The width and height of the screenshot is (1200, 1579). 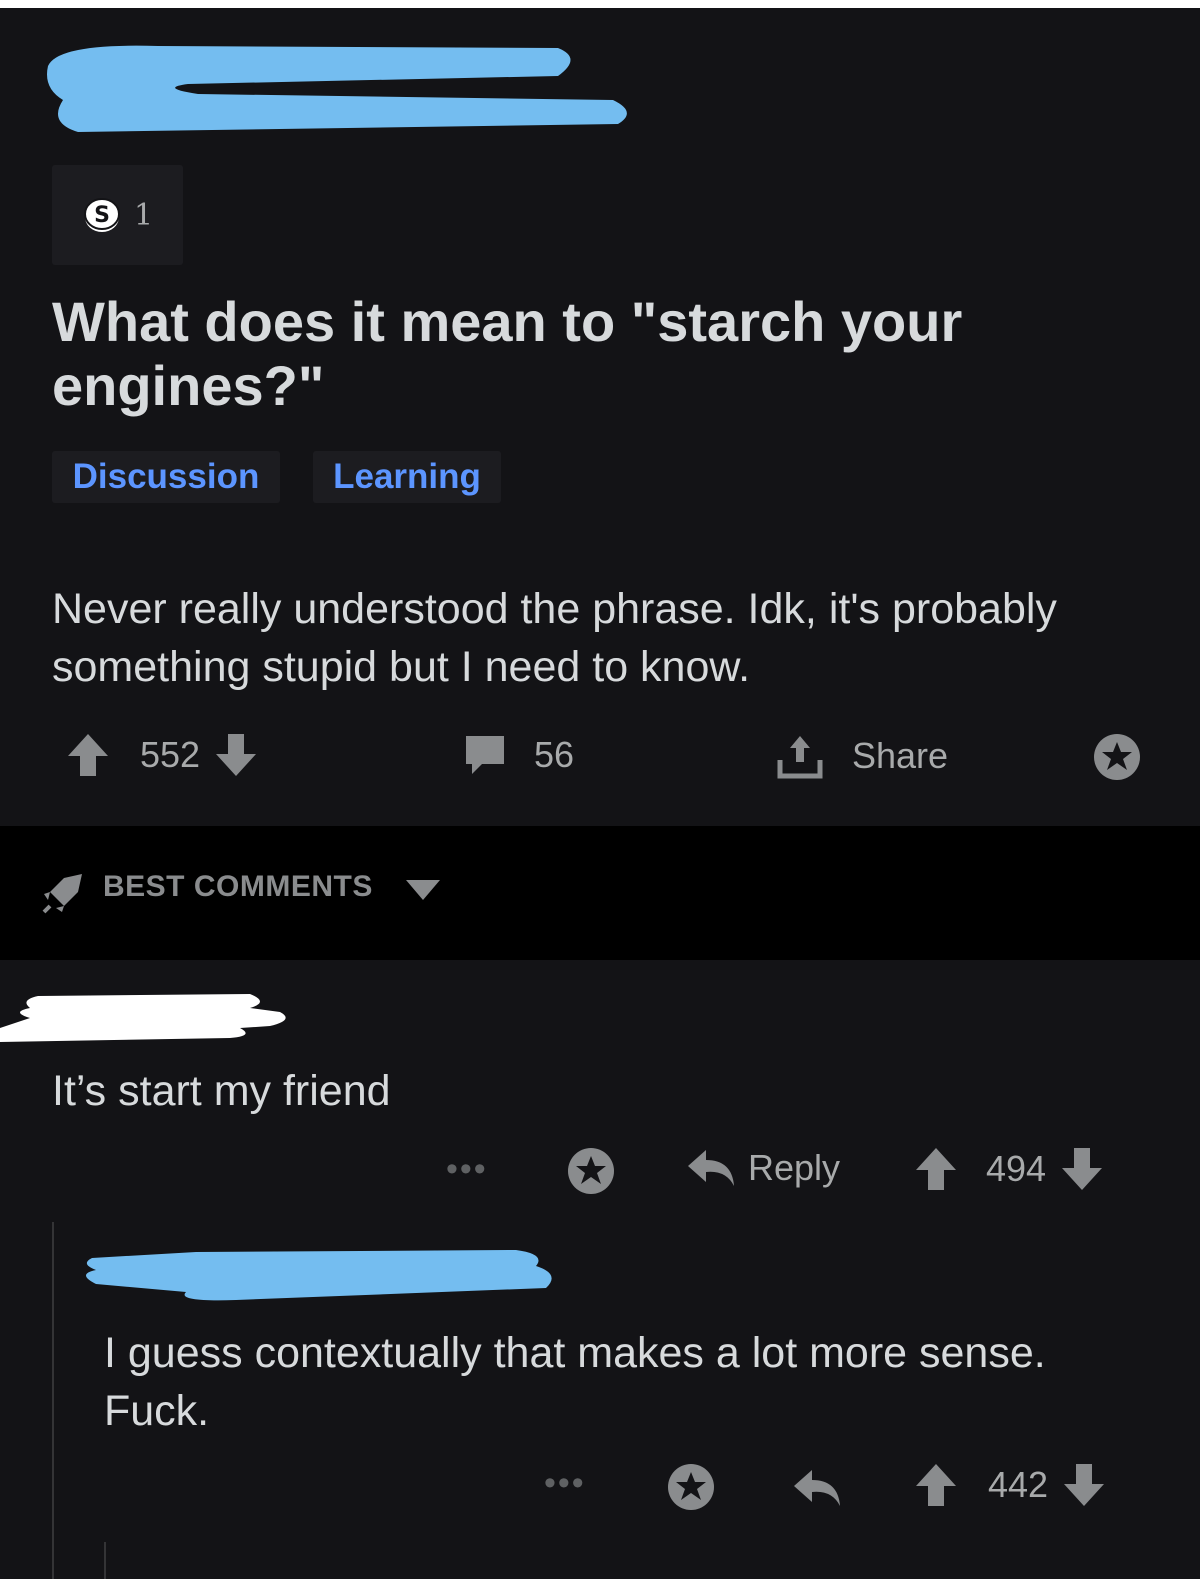 I want to click on comment-score: 494, so click(x=1016, y=1168).